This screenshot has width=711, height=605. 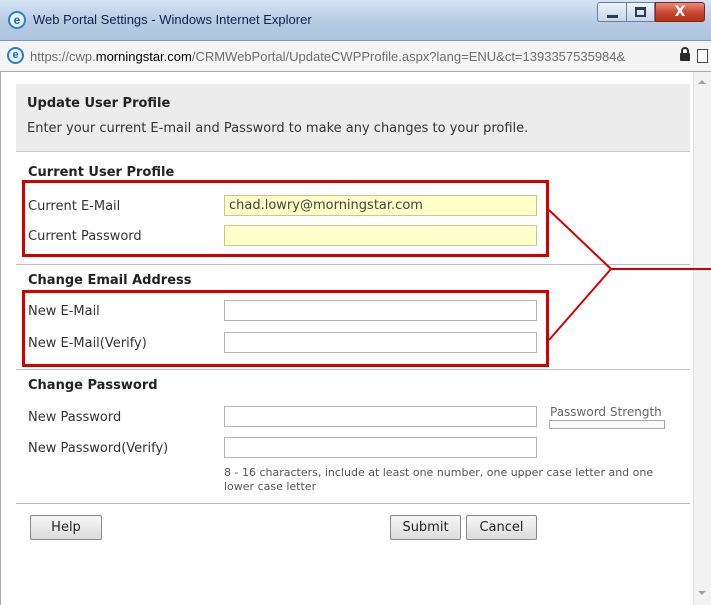 What do you see at coordinates (380, 416) in the screenshot?
I see `new-password-field` at bounding box center [380, 416].